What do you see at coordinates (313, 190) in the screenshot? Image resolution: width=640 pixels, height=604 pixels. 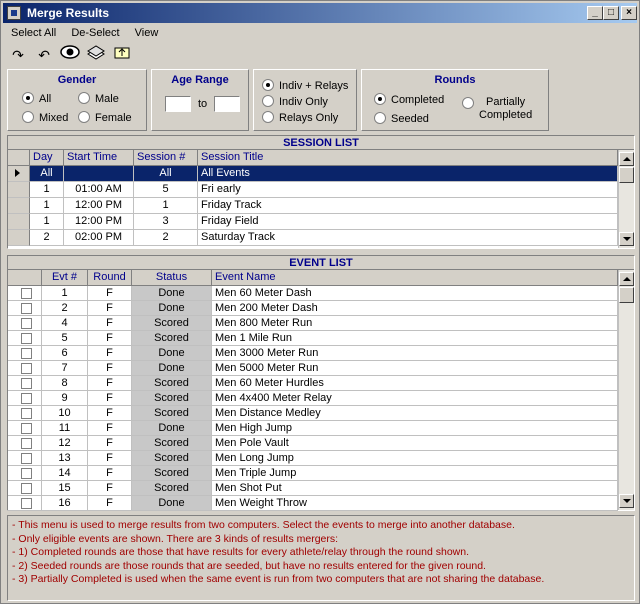 I see `session-row: 1 01:00 AM 5 Fri early` at bounding box center [313, 190].